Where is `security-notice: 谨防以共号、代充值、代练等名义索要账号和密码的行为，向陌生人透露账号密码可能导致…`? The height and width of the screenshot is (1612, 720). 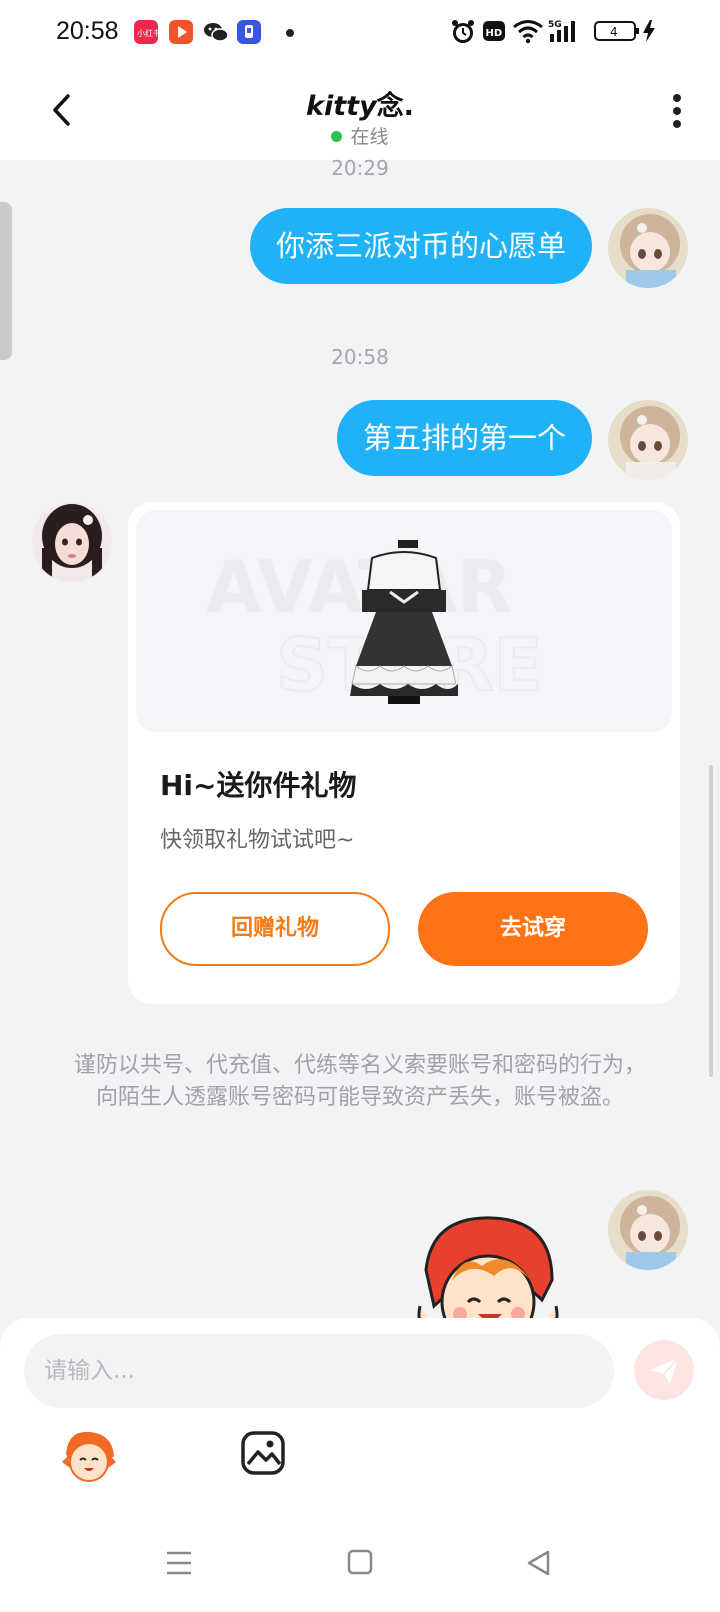
security-notice: 谨防以共号、代充值、代练等名义索要账号和密码的行为，向陌生人透露账号密码可能导致… is located at coordinates (359, 1081).